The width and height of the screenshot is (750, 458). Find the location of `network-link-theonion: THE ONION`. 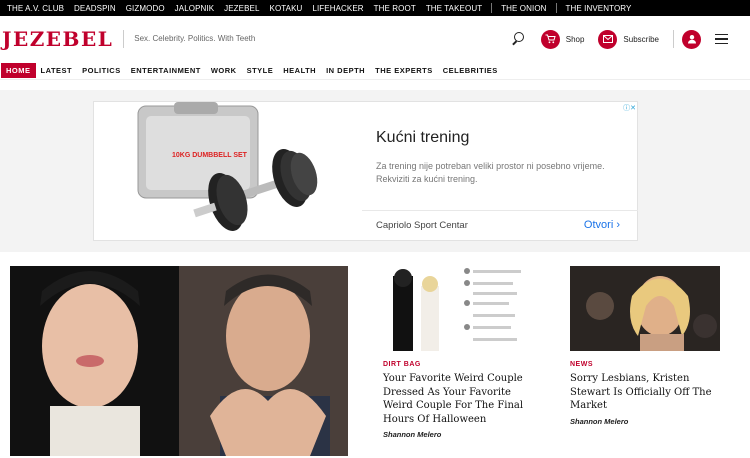

network-link-theonion: THE ONION is located at coordinates (523, 8).